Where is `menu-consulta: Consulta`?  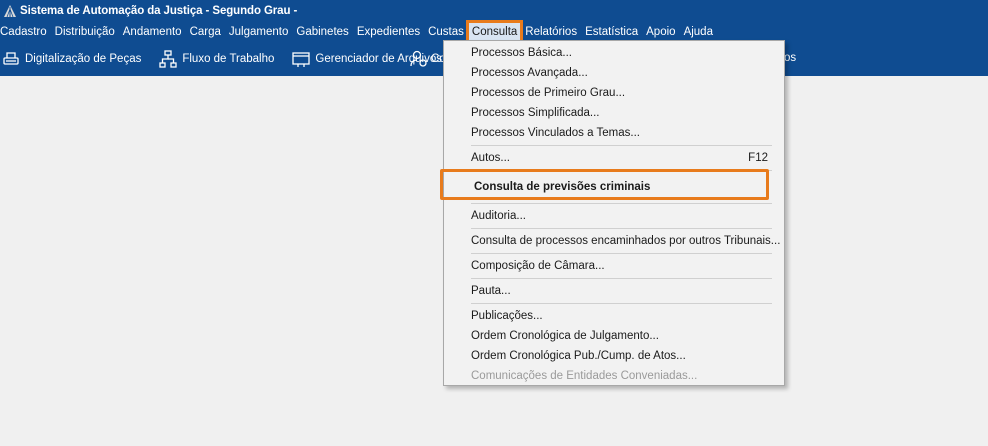
menu-consulta: Consulta is located at coordinates (494, 32).